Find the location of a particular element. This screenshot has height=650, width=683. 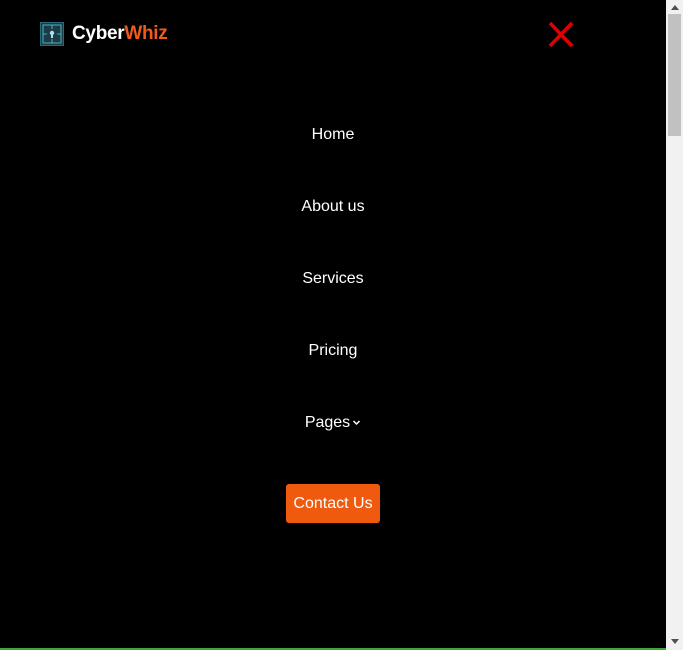

nav-item-home: Home is located at coordinates (333, 135).